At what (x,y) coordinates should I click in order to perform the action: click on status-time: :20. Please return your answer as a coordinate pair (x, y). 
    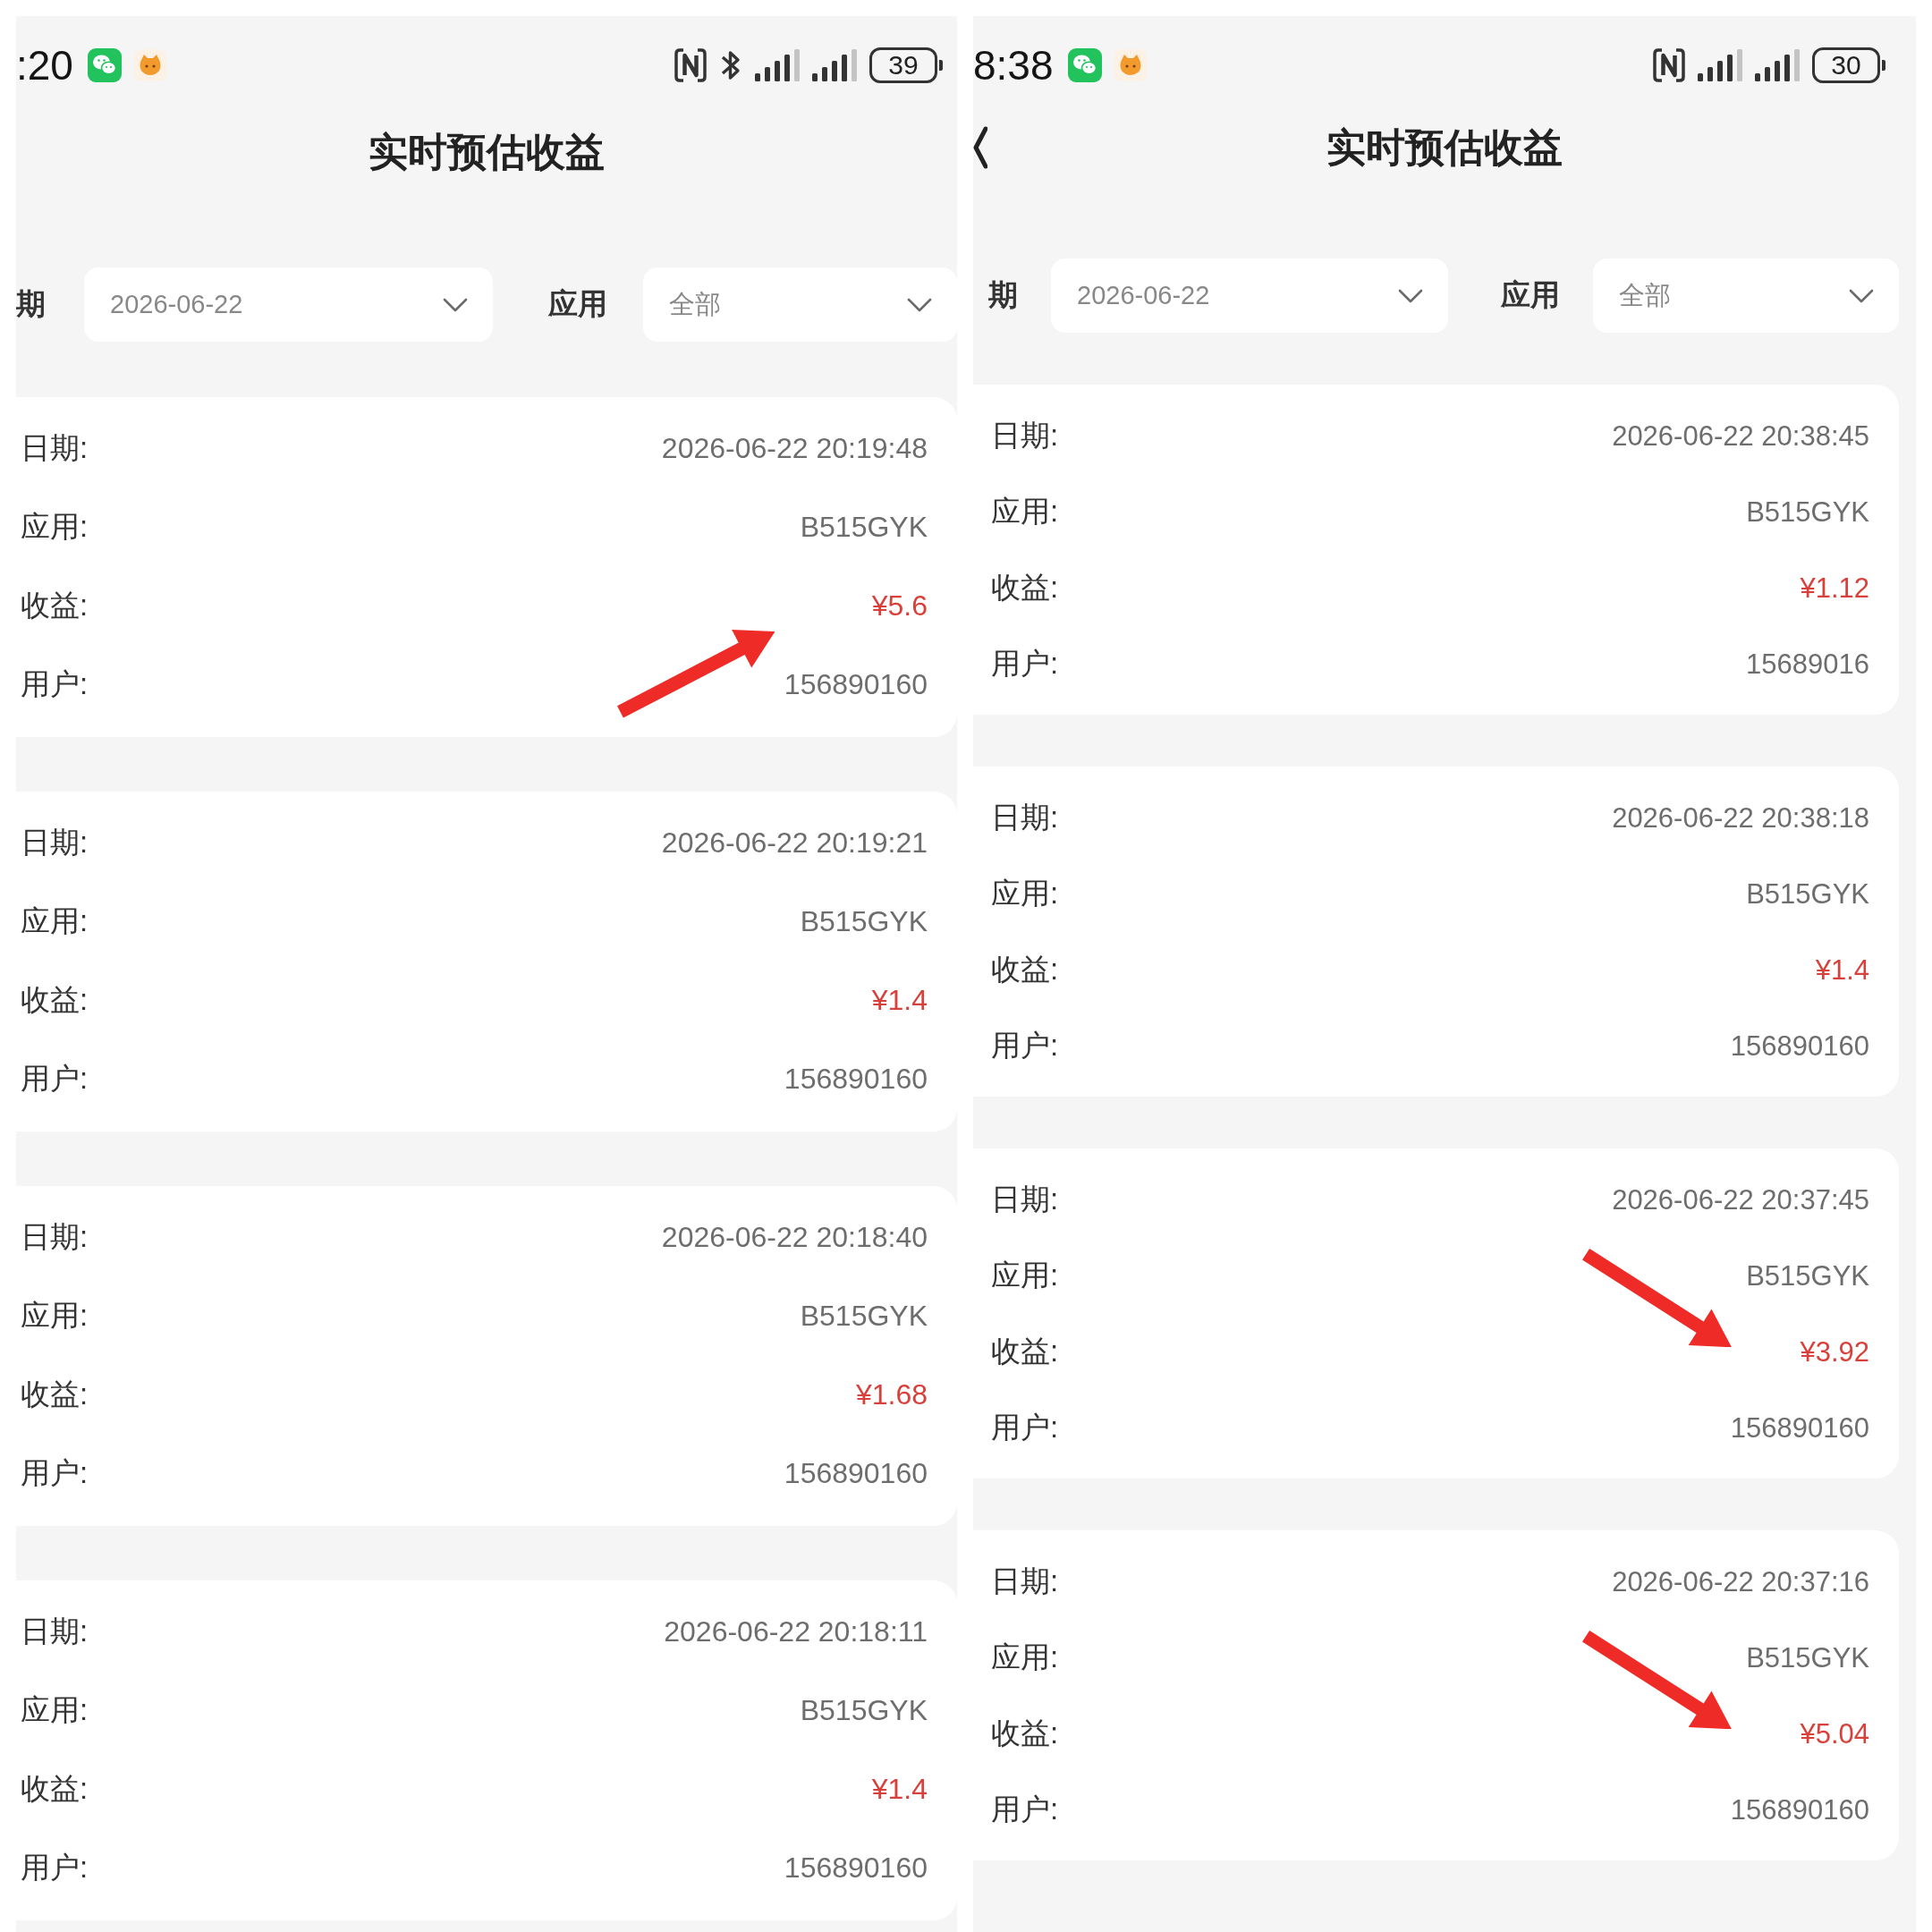
    Looking at the image, I should click on (44, 65).